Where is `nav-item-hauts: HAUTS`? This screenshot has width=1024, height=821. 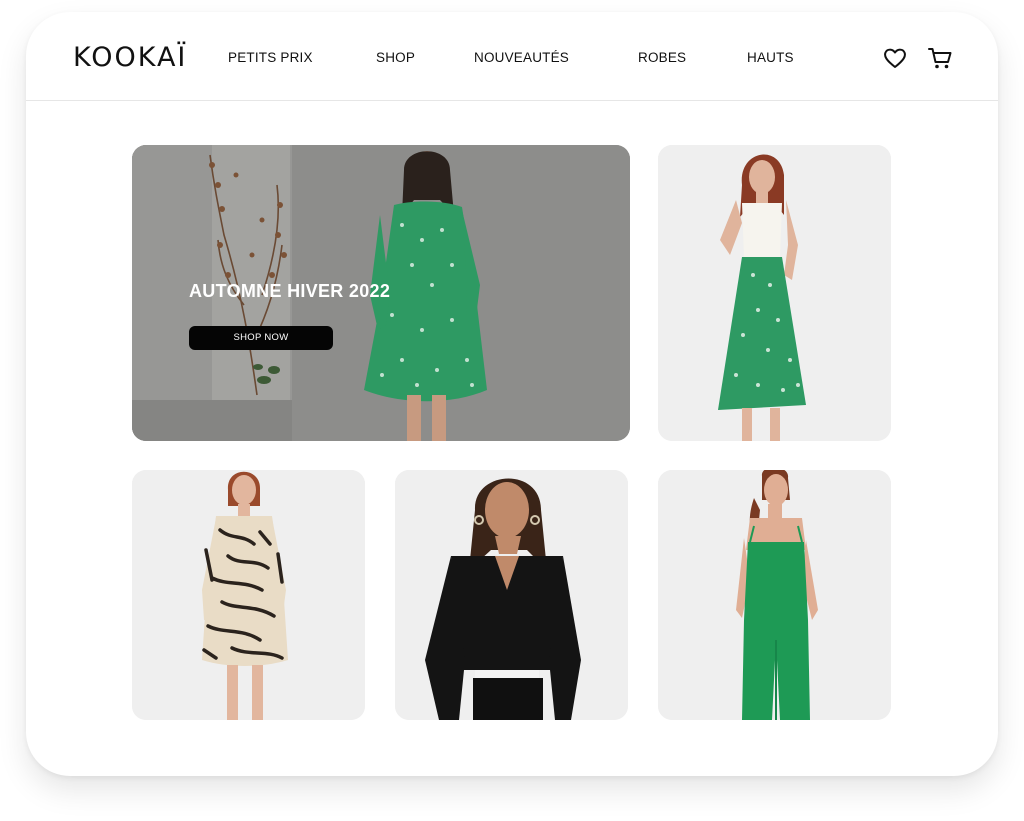 nav-item-hauts: HAUTS is located at coordinates (770, 58).